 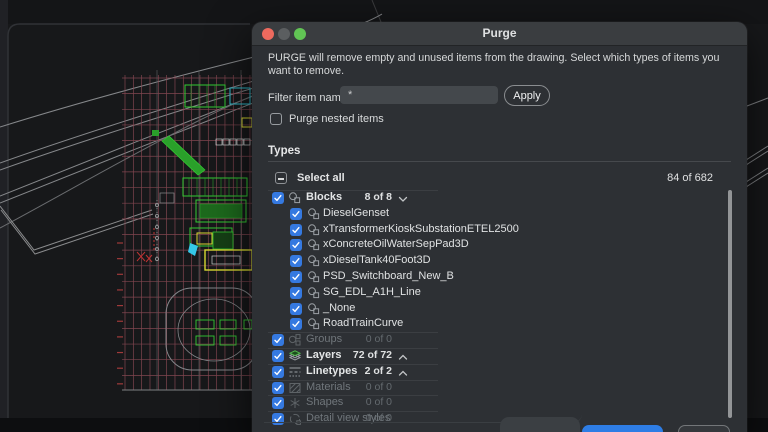 What do you see at coordinates (499, 277) in the screenshot?
I see `tree-row-psd-switchboard-new-b: PSD_Switchboard_New_B` at bounding box center [499, 277].